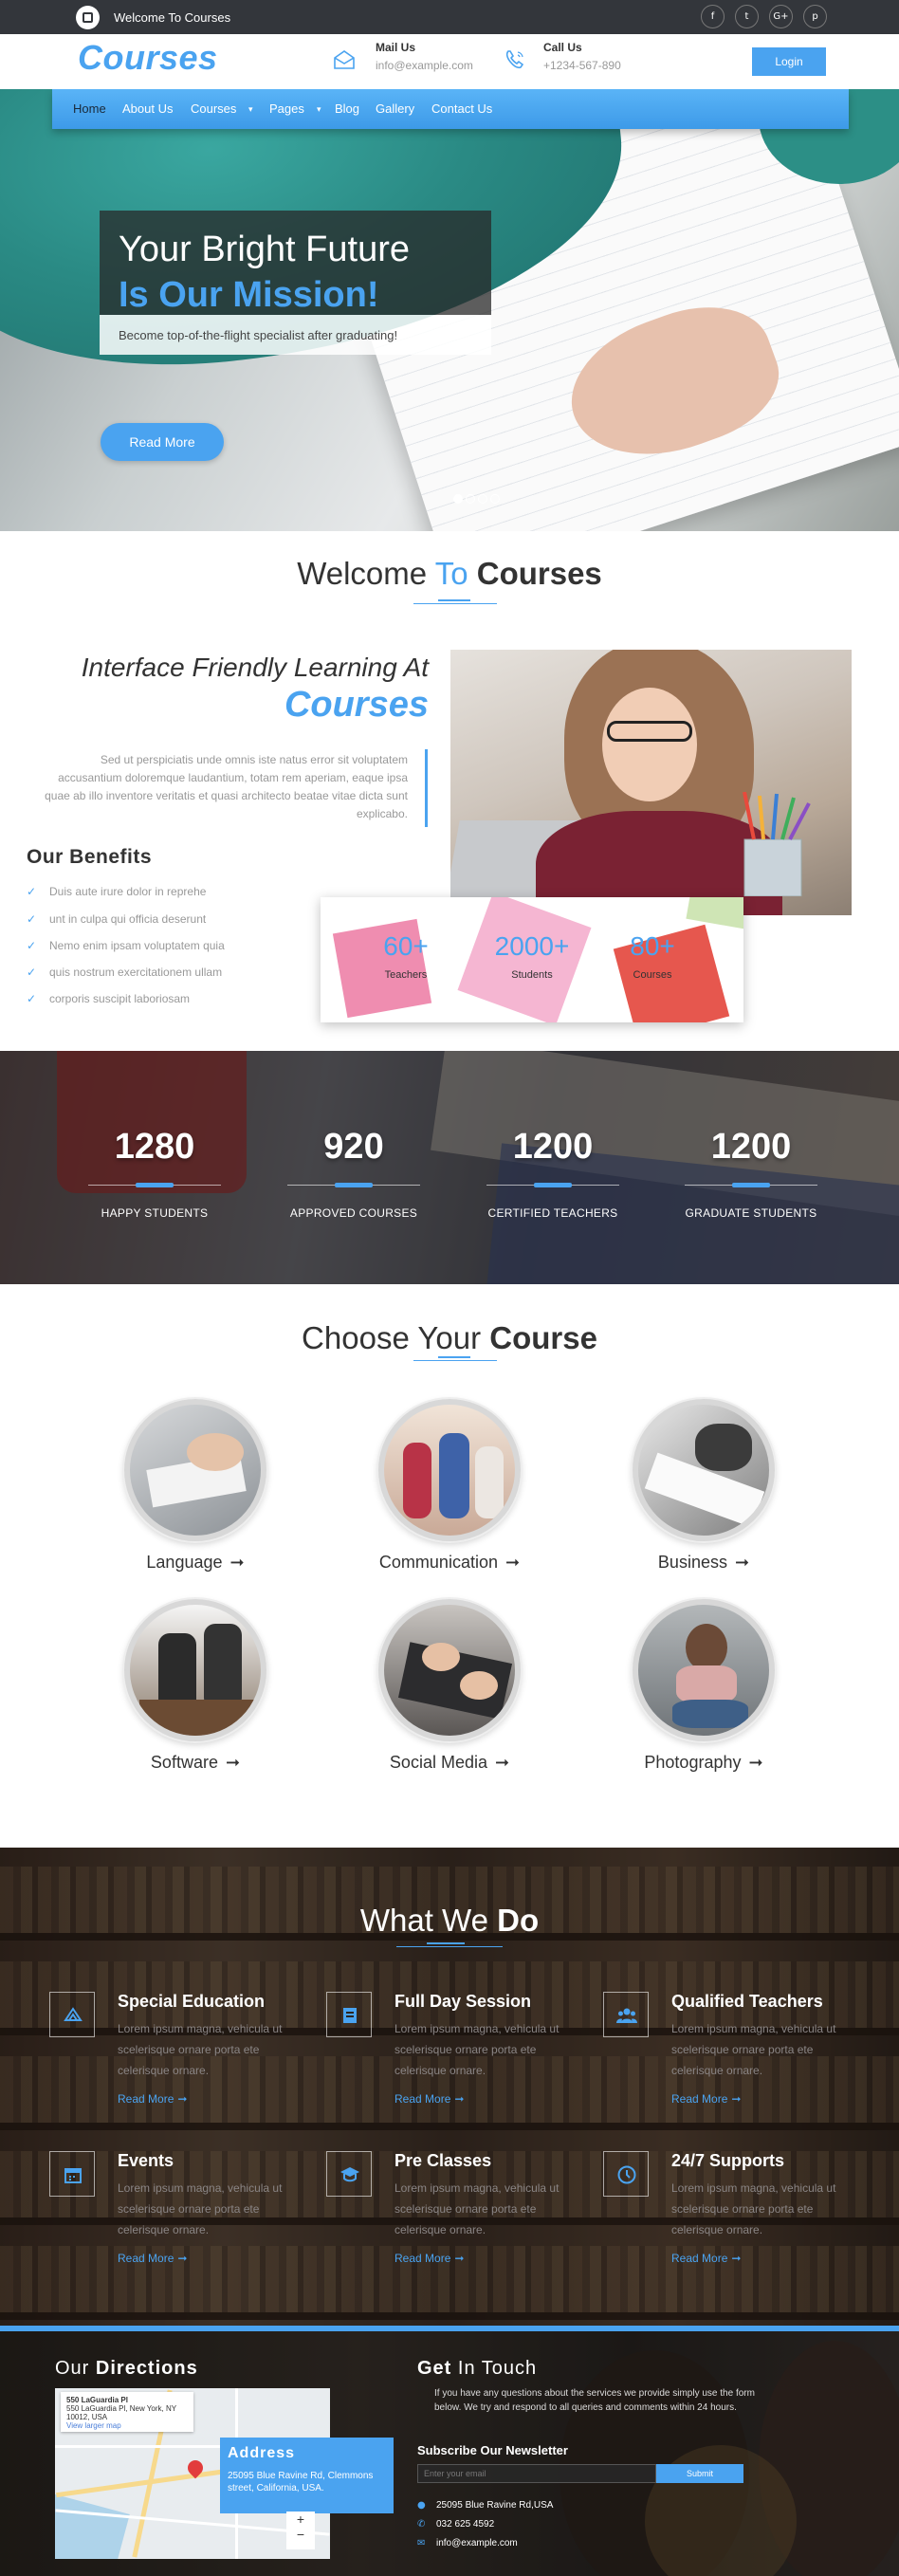 The height and width of the screenshot is (2576, 899). I want to click on course-label: Social Media, so click(439, 1762).